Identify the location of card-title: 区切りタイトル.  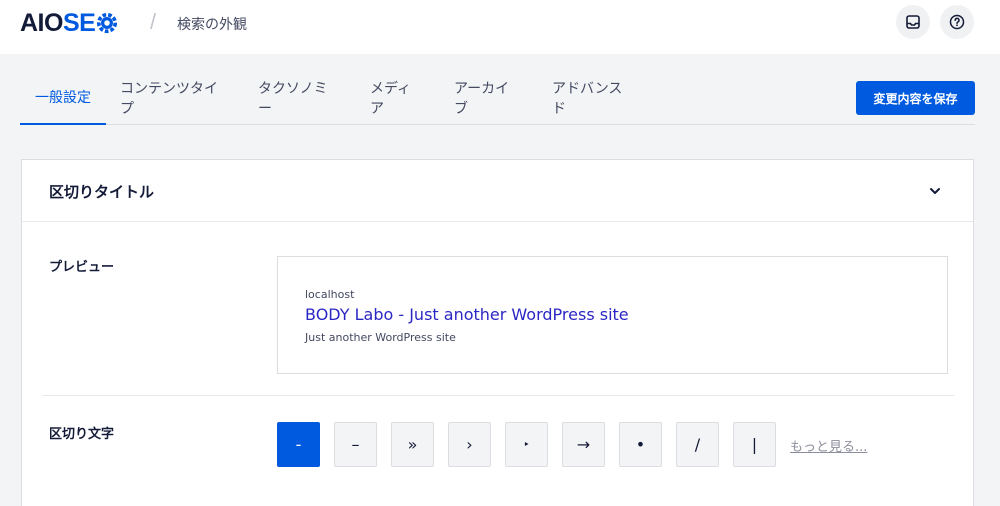
(102, 192).